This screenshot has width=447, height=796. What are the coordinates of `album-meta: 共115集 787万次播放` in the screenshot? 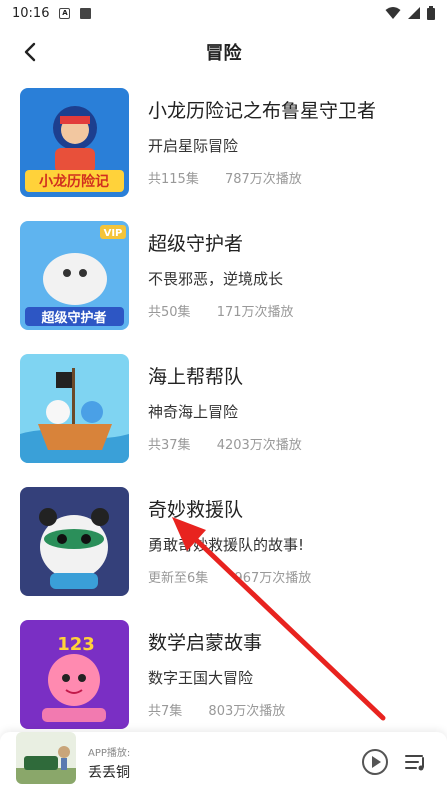 It's located at (225, 177).